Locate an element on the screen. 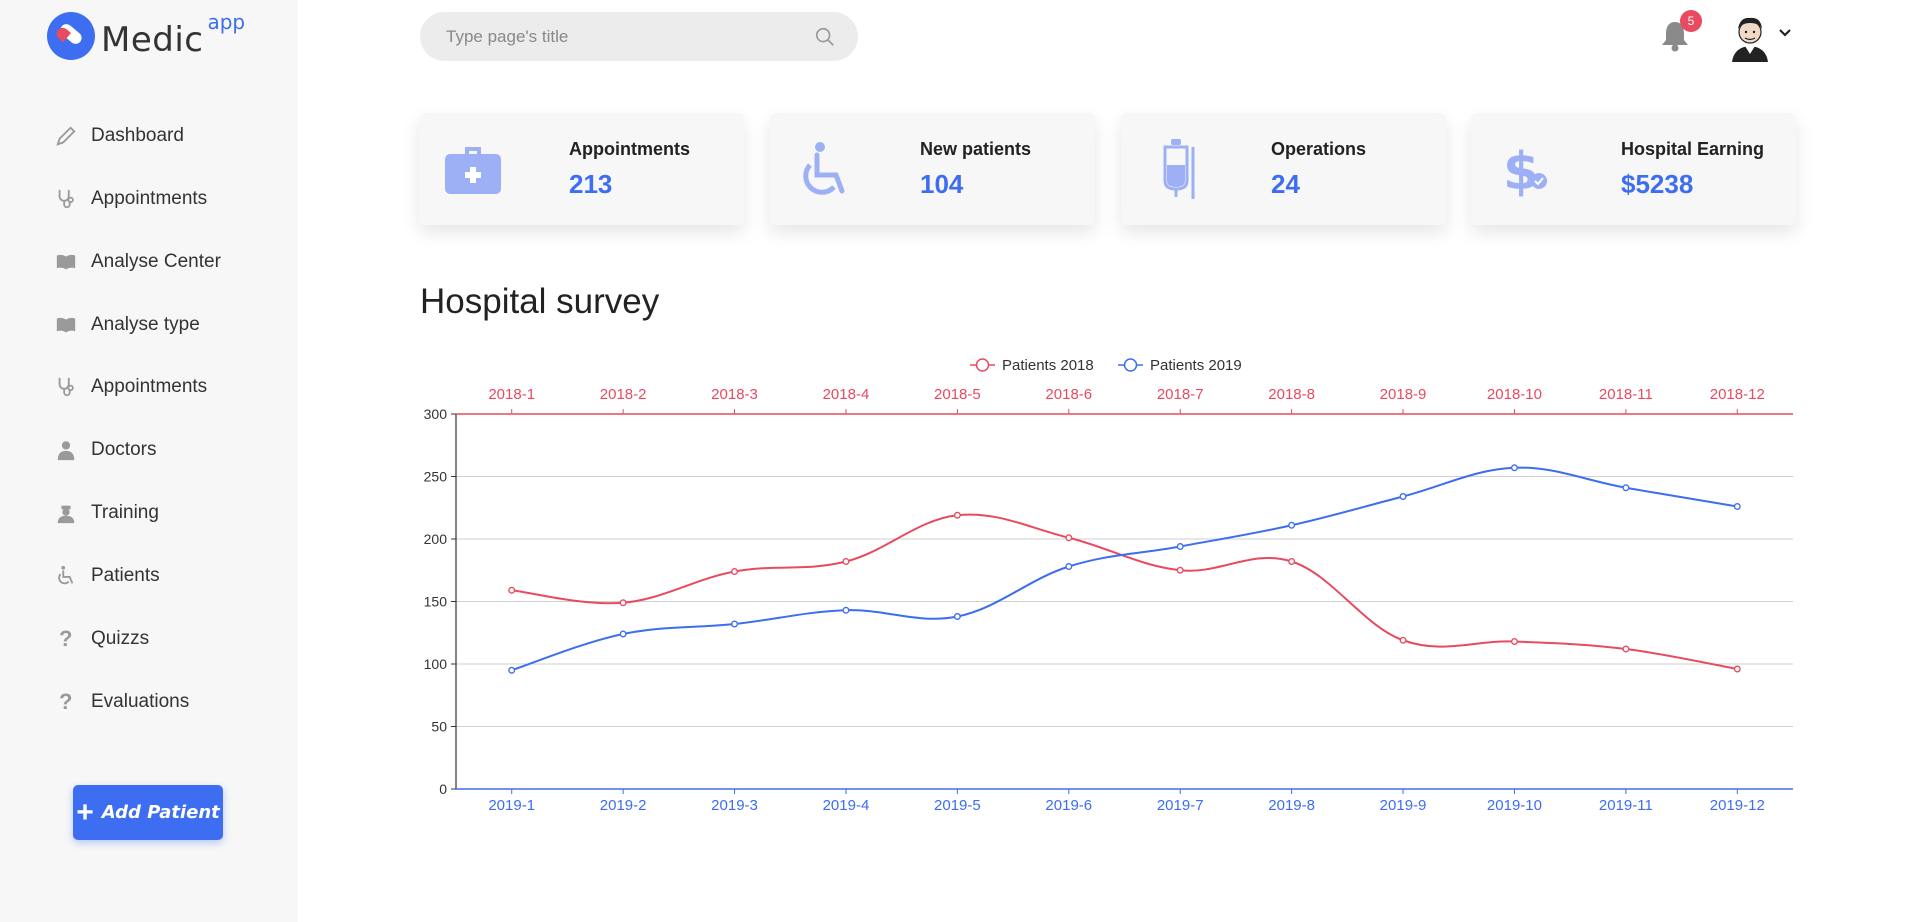  y-tick-label: 200 is located at coordinates (436, 539).